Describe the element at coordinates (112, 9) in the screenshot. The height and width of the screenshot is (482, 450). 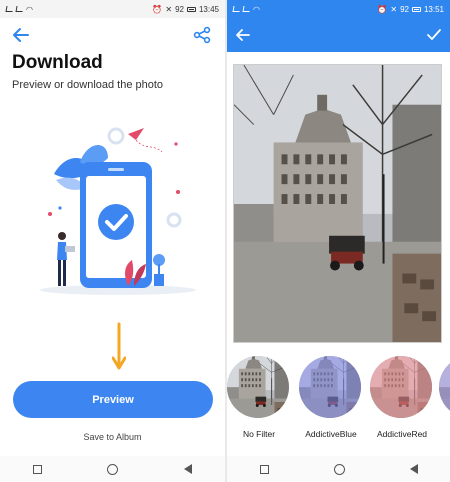
I see `status-bar: ◠ ⏰ ✕ 92 13:45` at that location.